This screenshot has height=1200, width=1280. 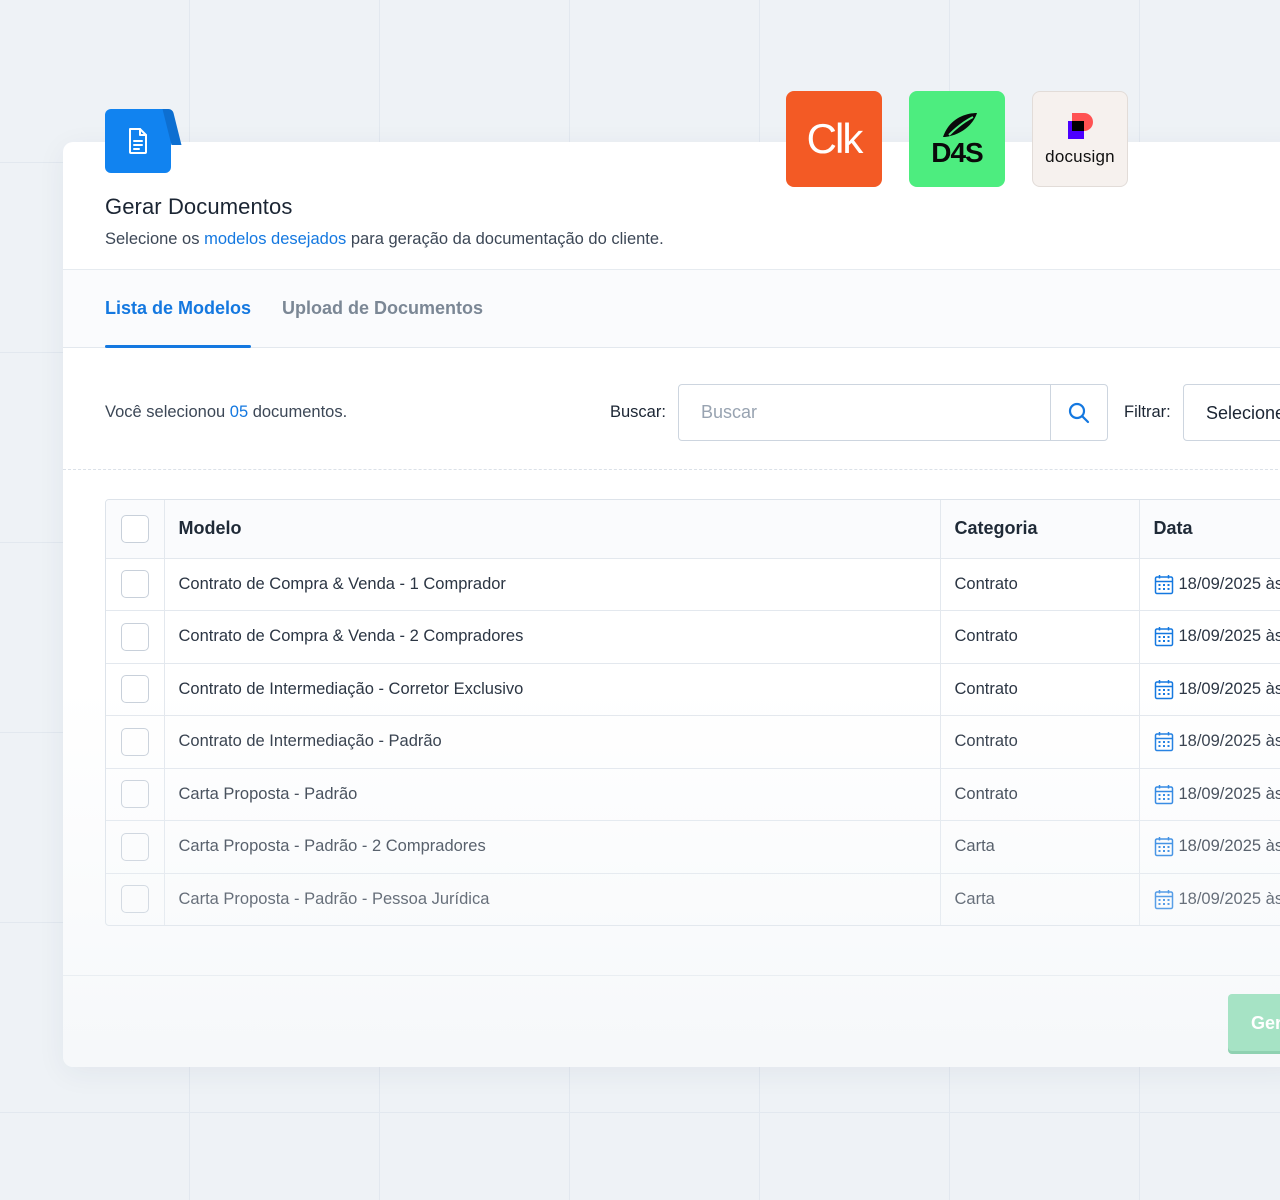 I want to click on select-all-checkbox, so click(x=134, y=528).